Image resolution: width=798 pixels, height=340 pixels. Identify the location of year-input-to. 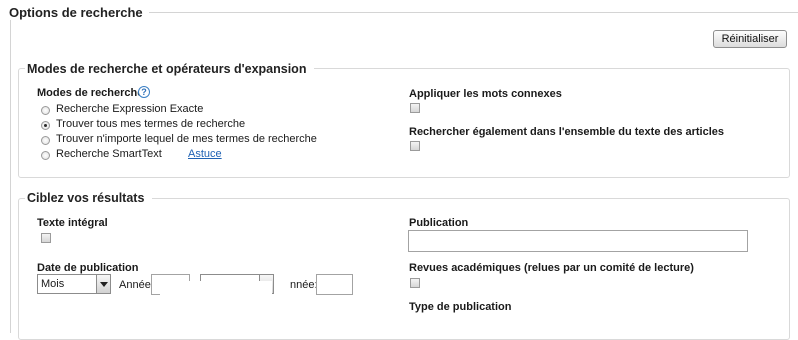
(334, 284).